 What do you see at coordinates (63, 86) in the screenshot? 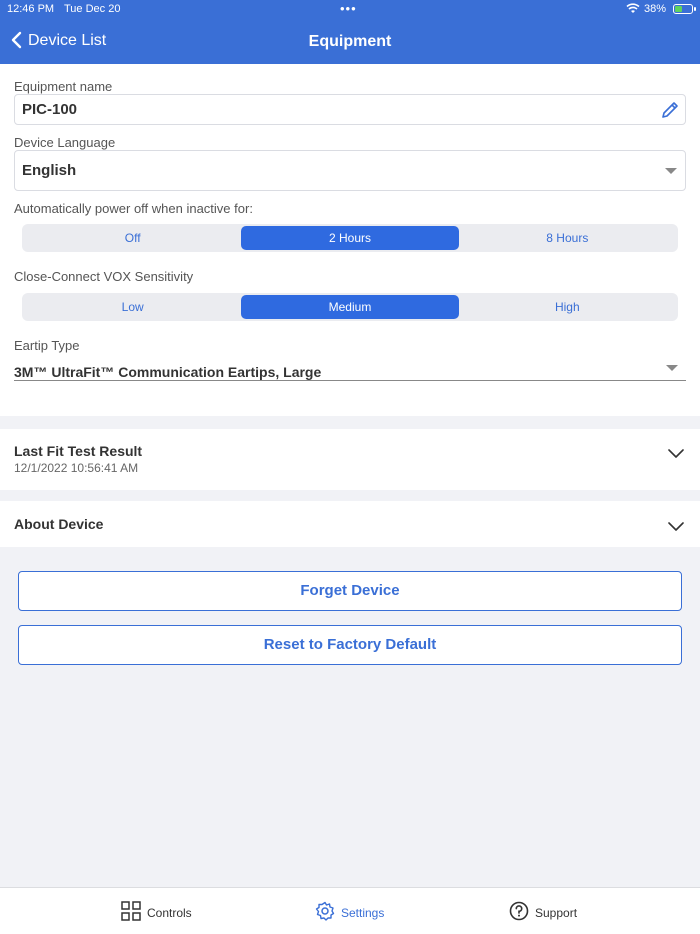
I see `equipment-name-label: Equipment name` at bounding box center [63, 86].